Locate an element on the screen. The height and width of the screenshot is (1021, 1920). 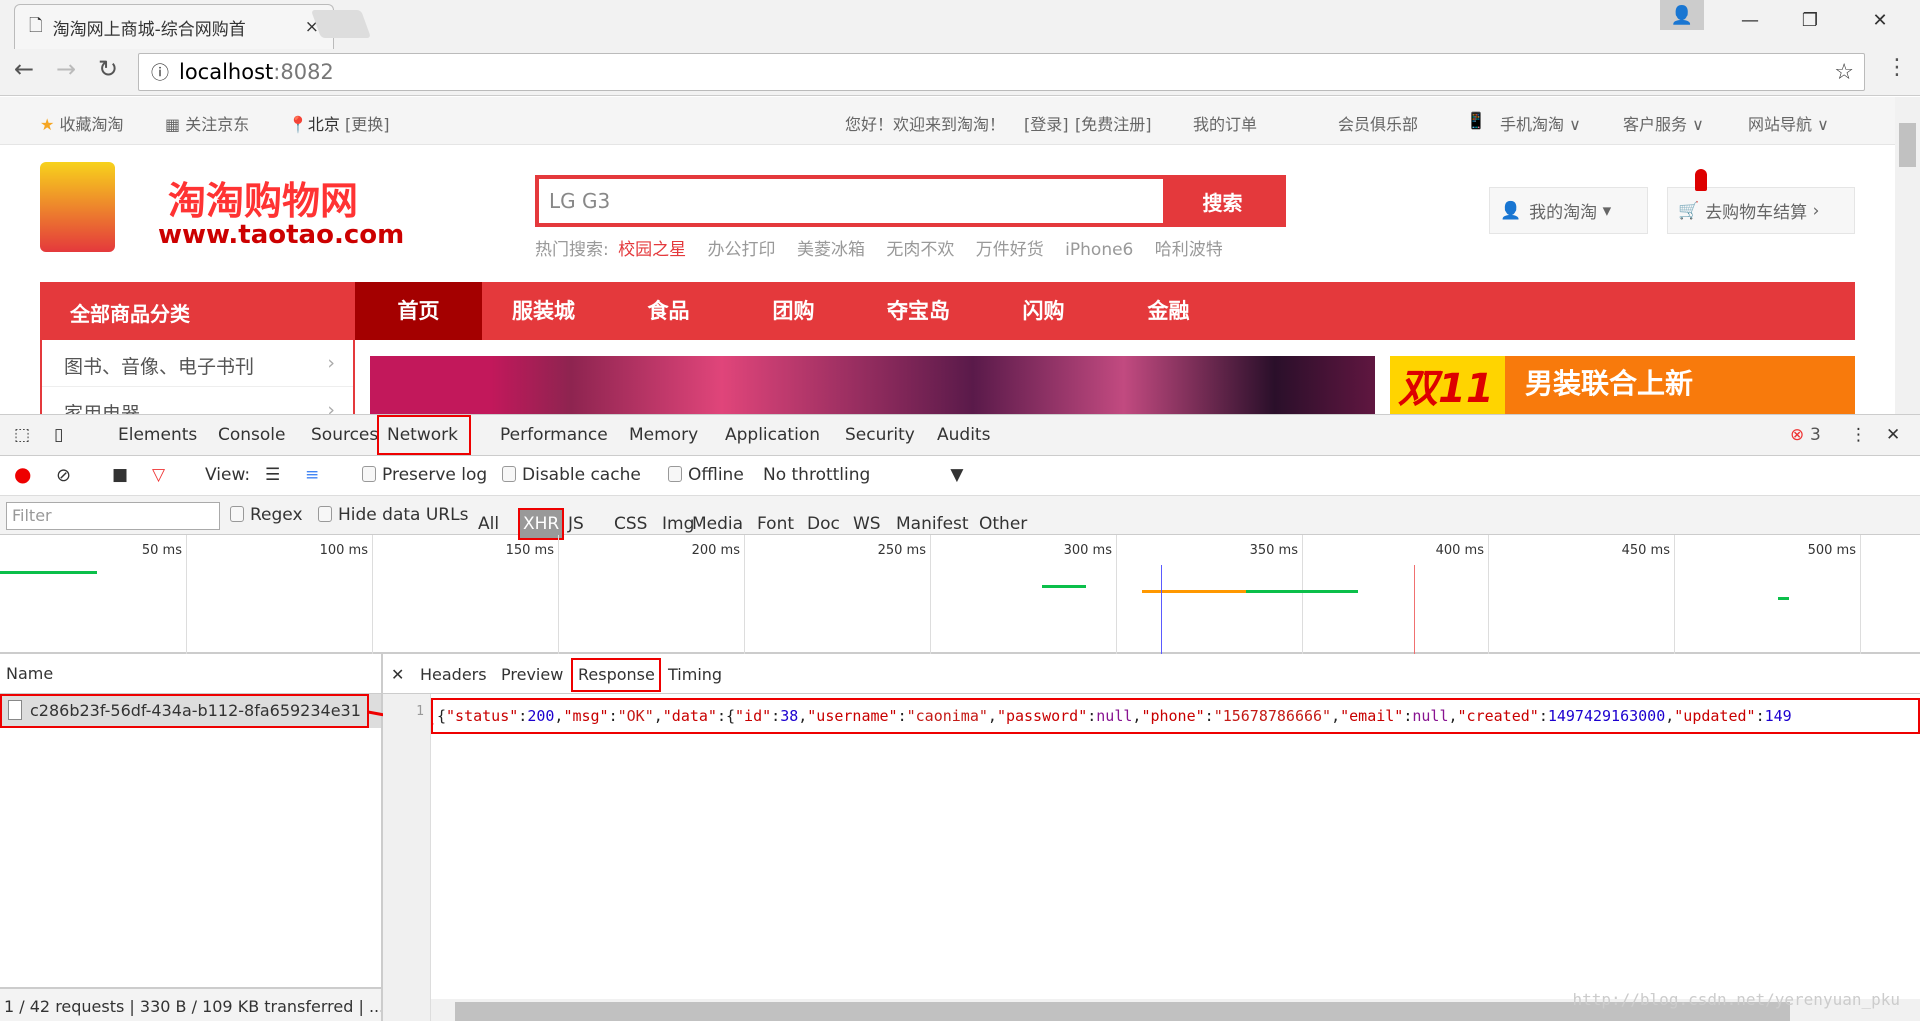
json-token: "phone" is located at coordinates (1173, 716).